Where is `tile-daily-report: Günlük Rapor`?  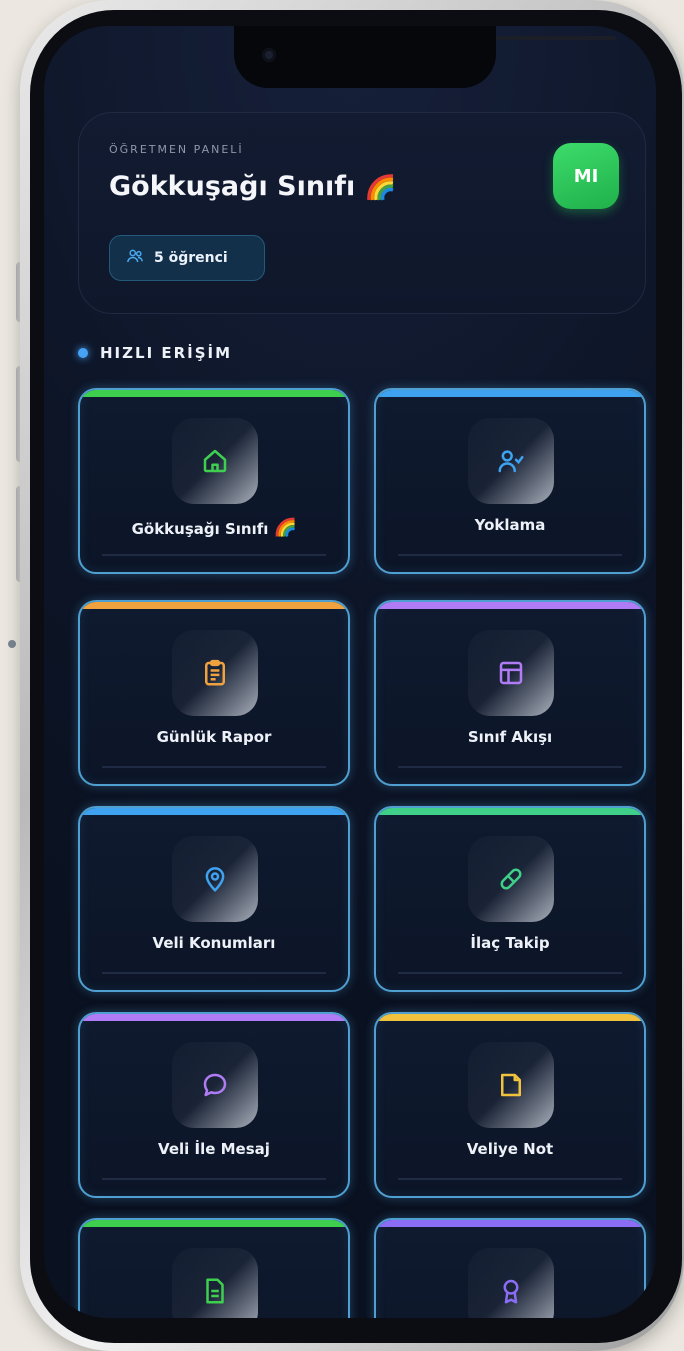 tile-daily-report: Günlük Rapor is located at coordinates (214, 693).